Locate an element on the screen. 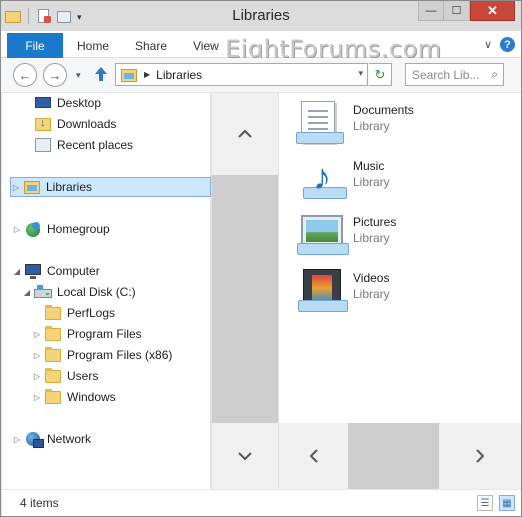 The height and width of the screenshot is (517, 522). details-view-icon: ☰ is located at coordinates (485, 503).